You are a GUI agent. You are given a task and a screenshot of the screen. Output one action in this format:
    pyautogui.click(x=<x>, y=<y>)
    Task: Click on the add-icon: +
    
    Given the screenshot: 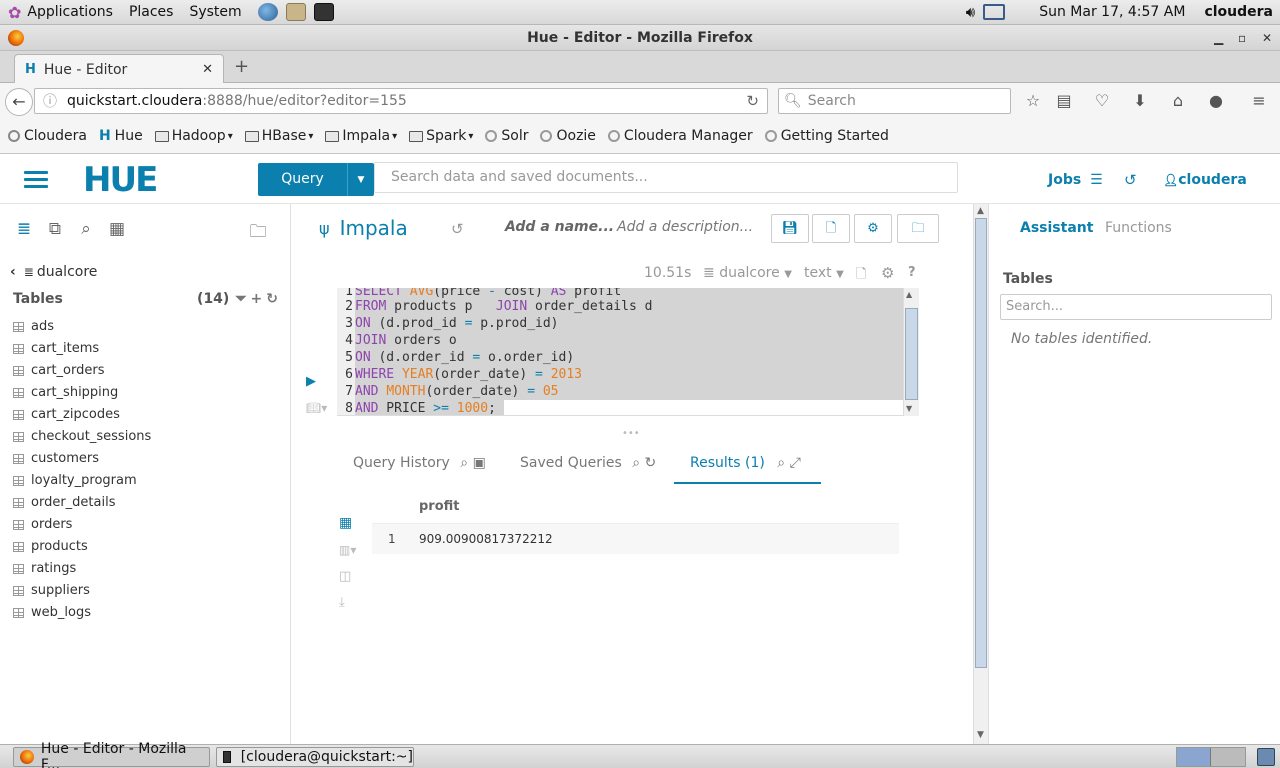 What is the action you would take?
    pyautogui.click(x=257, y=299)
    